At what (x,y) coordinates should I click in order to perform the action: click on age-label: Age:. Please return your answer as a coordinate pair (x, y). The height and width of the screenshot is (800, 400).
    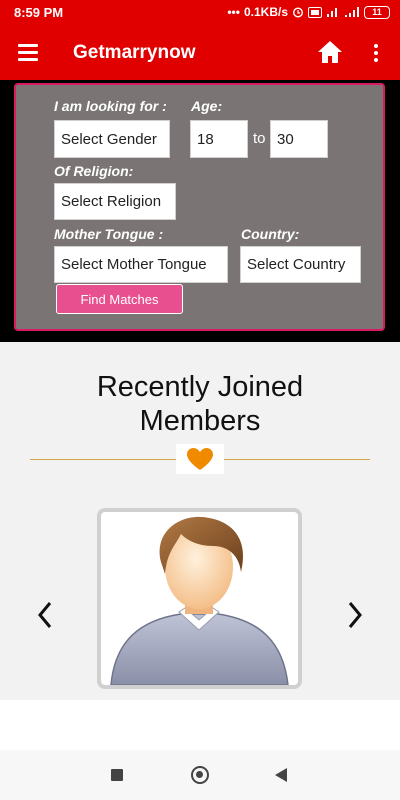
    Looking at the image, I should click on (207, 106).